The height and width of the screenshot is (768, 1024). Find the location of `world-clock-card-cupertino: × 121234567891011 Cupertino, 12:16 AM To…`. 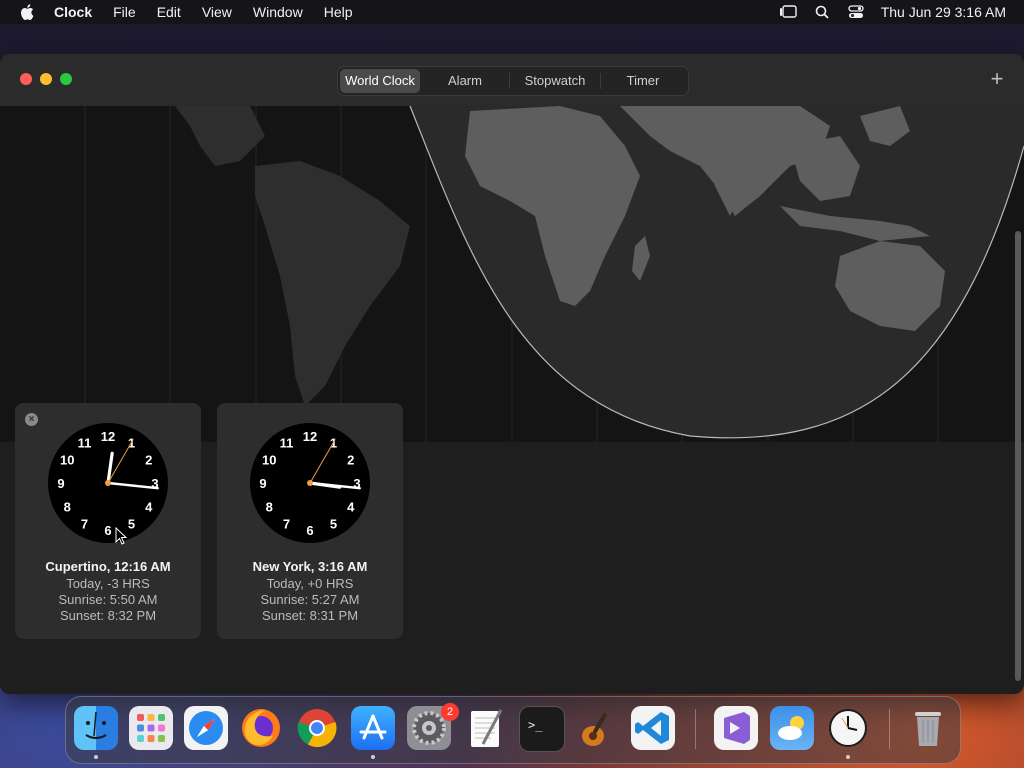

world-clock-card-cupertino: × 121234567891011 Cupertino, 12:16 AM To… is located at coordinates (108, 521).